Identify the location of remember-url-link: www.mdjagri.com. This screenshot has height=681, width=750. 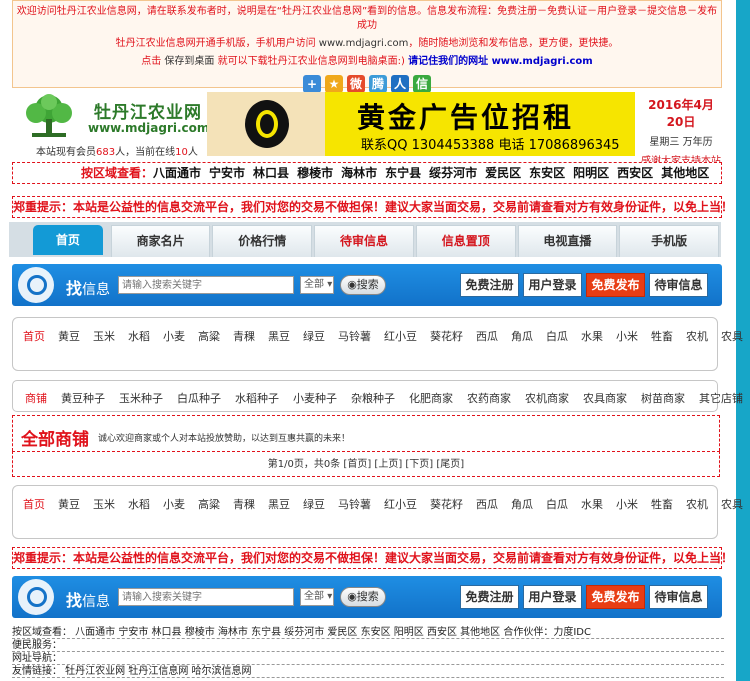
(542, 61).